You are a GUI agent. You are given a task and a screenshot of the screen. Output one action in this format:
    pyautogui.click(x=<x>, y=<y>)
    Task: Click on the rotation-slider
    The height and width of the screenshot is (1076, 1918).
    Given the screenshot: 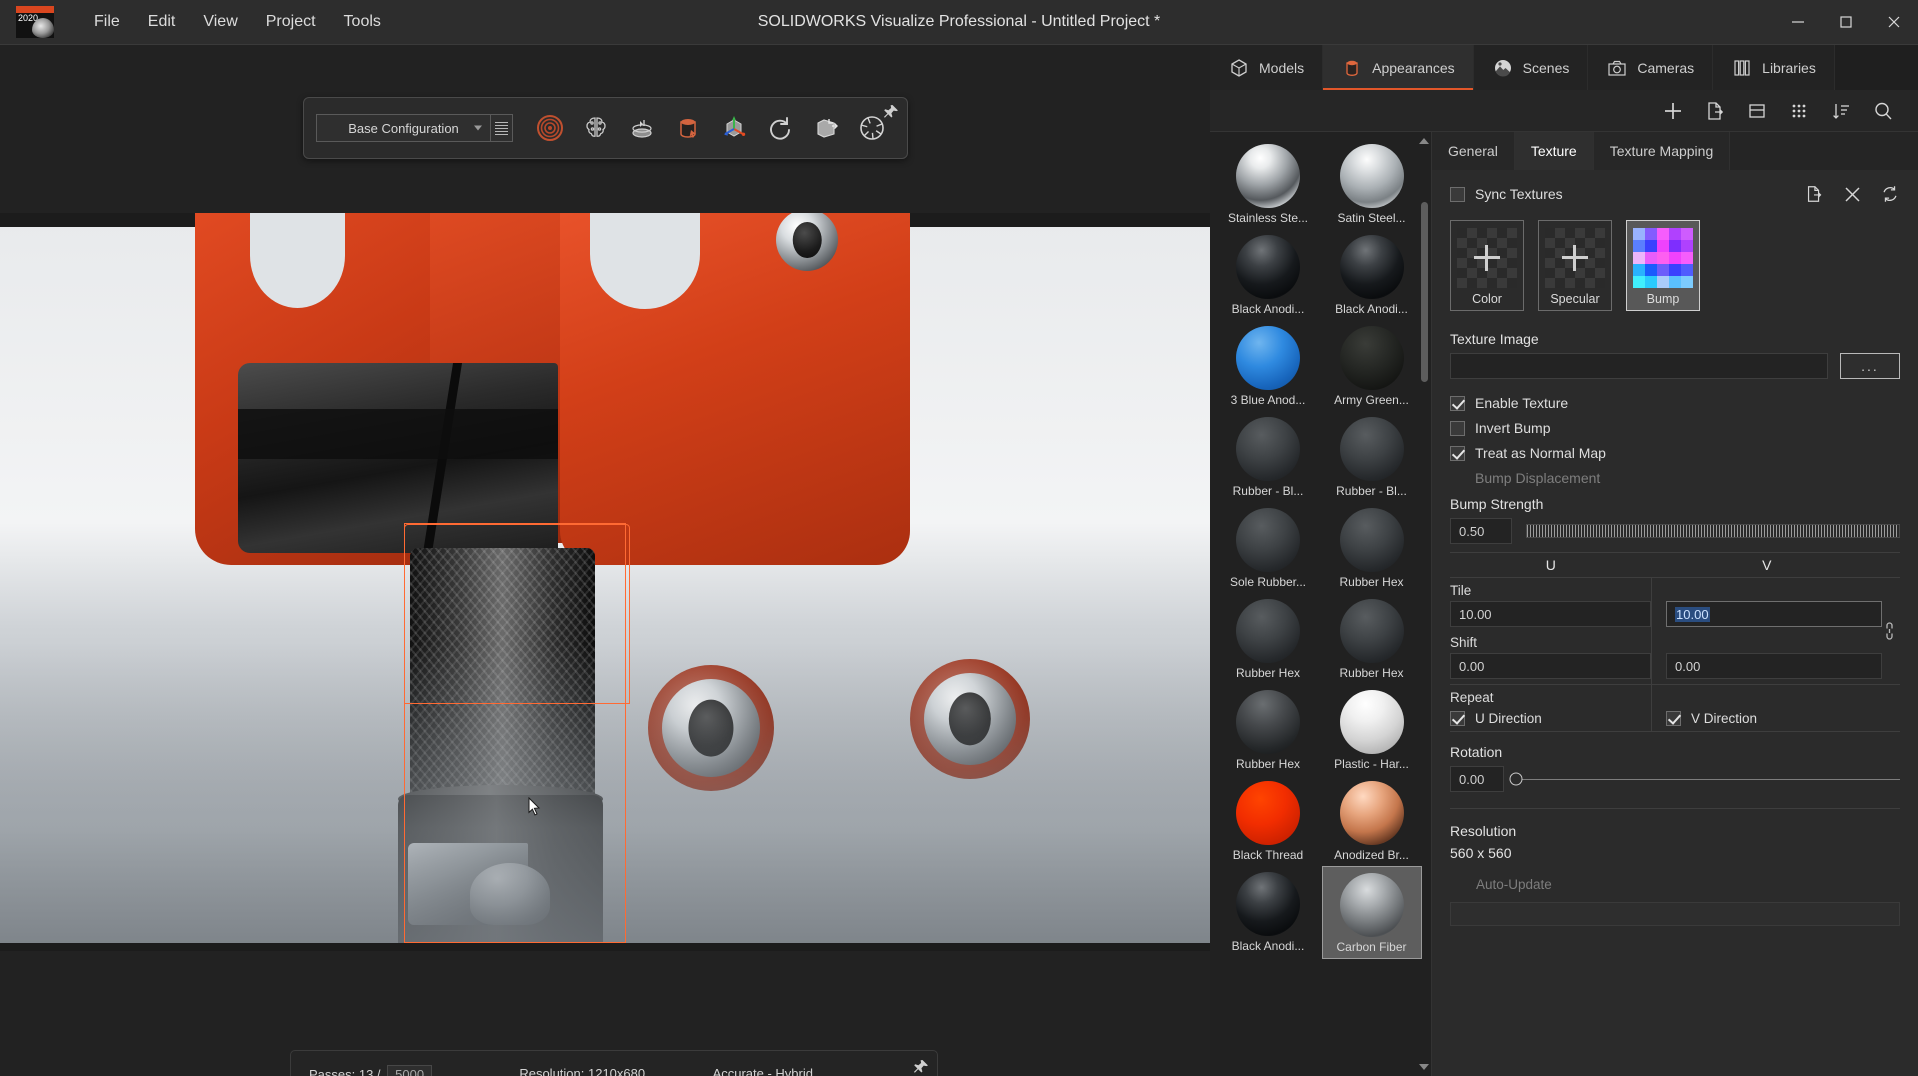 What is the action you would take?
    pyautogui.click(x=1704, y=779)
    